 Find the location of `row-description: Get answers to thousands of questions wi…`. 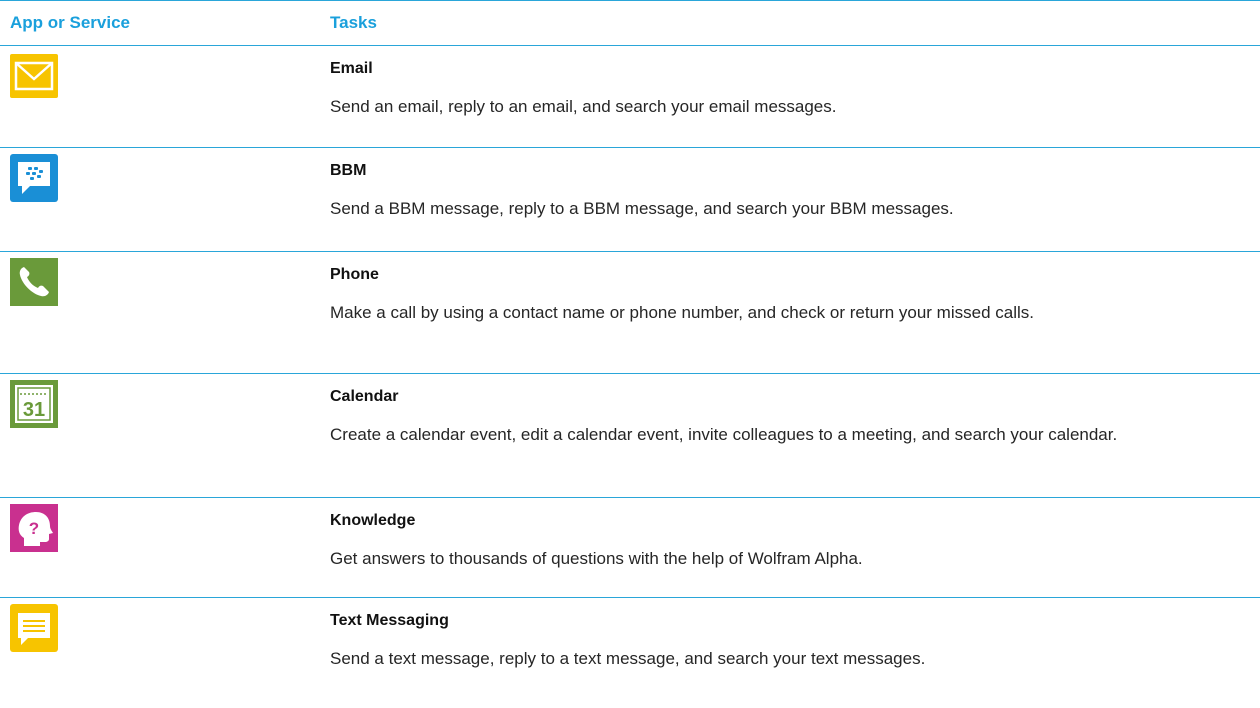

row-description: Get answers to thousands of questions wi… is located at coordinates (596, 558).